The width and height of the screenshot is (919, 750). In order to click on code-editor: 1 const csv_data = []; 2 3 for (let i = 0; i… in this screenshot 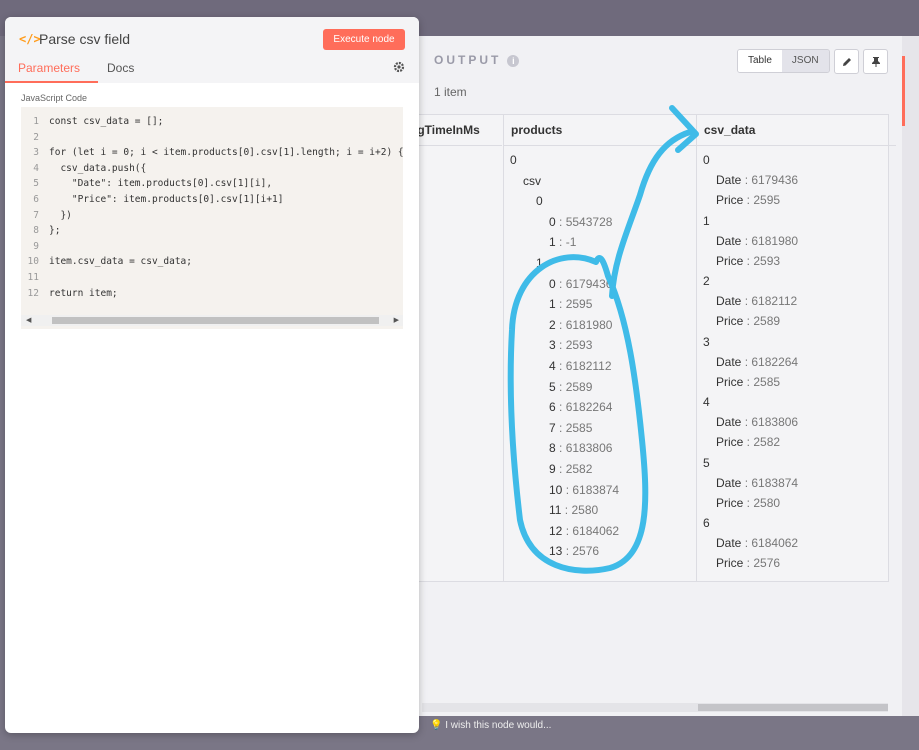, I will do `click(212, 218)`.